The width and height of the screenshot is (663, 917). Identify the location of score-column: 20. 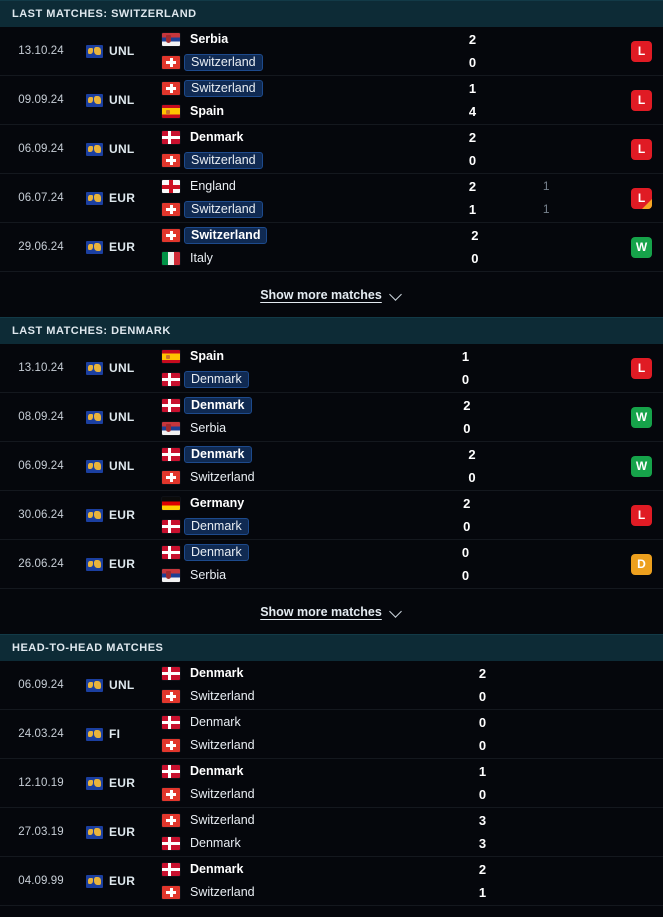
(490, 466).